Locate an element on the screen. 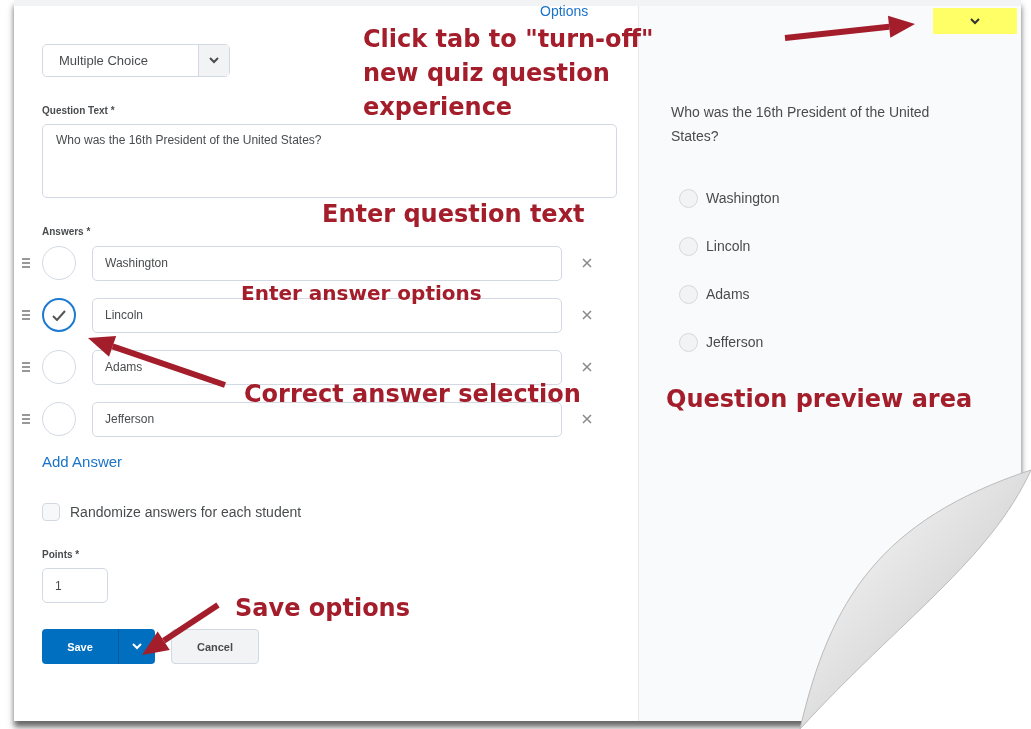 This screenshot has height=729, width=1031. correct-answer-toggle is located at coordinates (59, 315).